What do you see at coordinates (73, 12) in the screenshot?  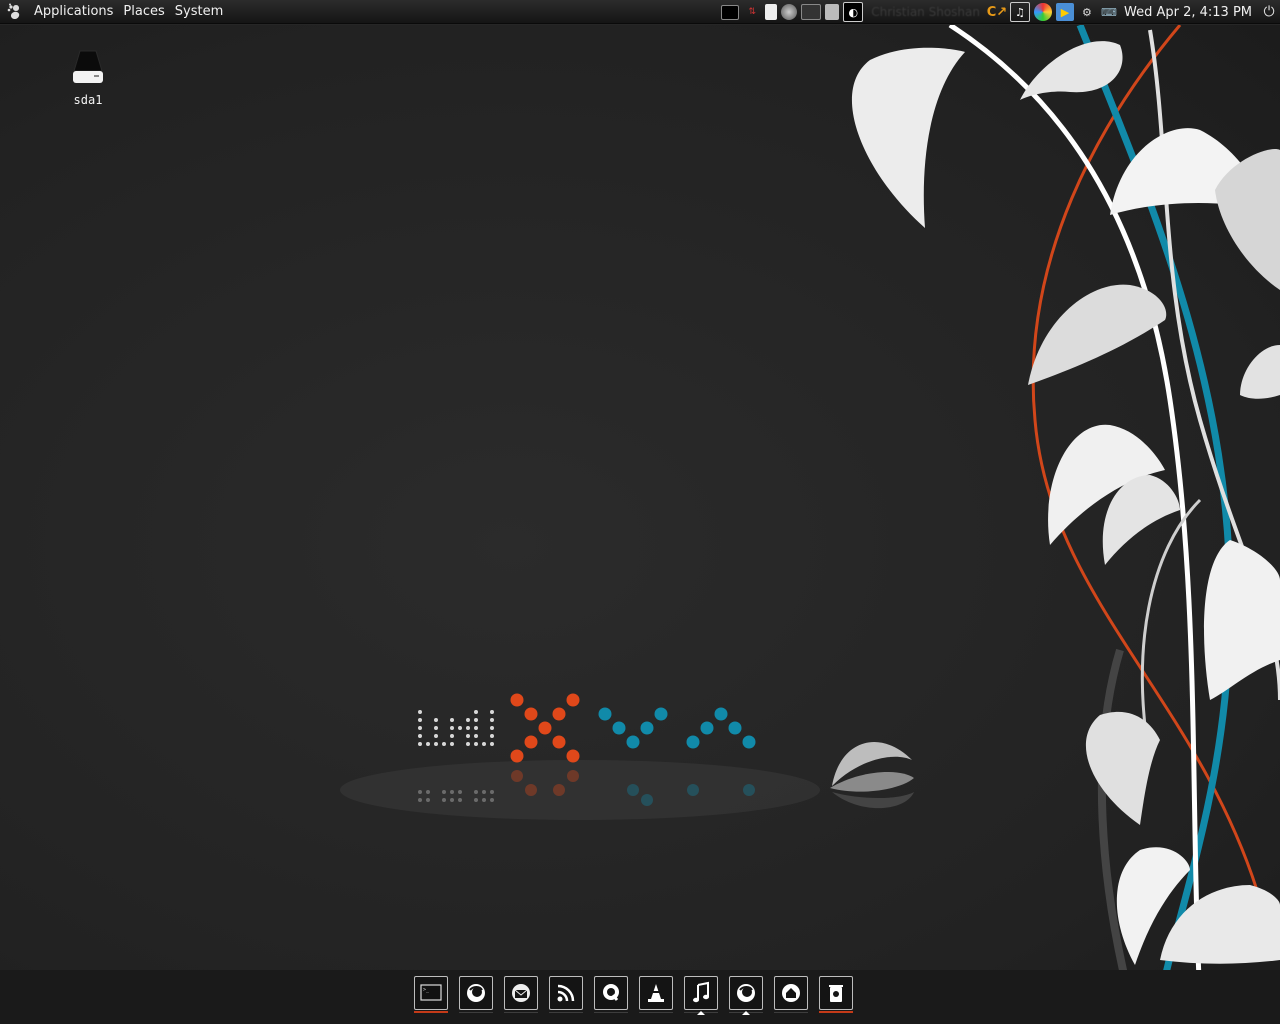 I see `menu-applications: Applications` at bounding box center [73, 12].